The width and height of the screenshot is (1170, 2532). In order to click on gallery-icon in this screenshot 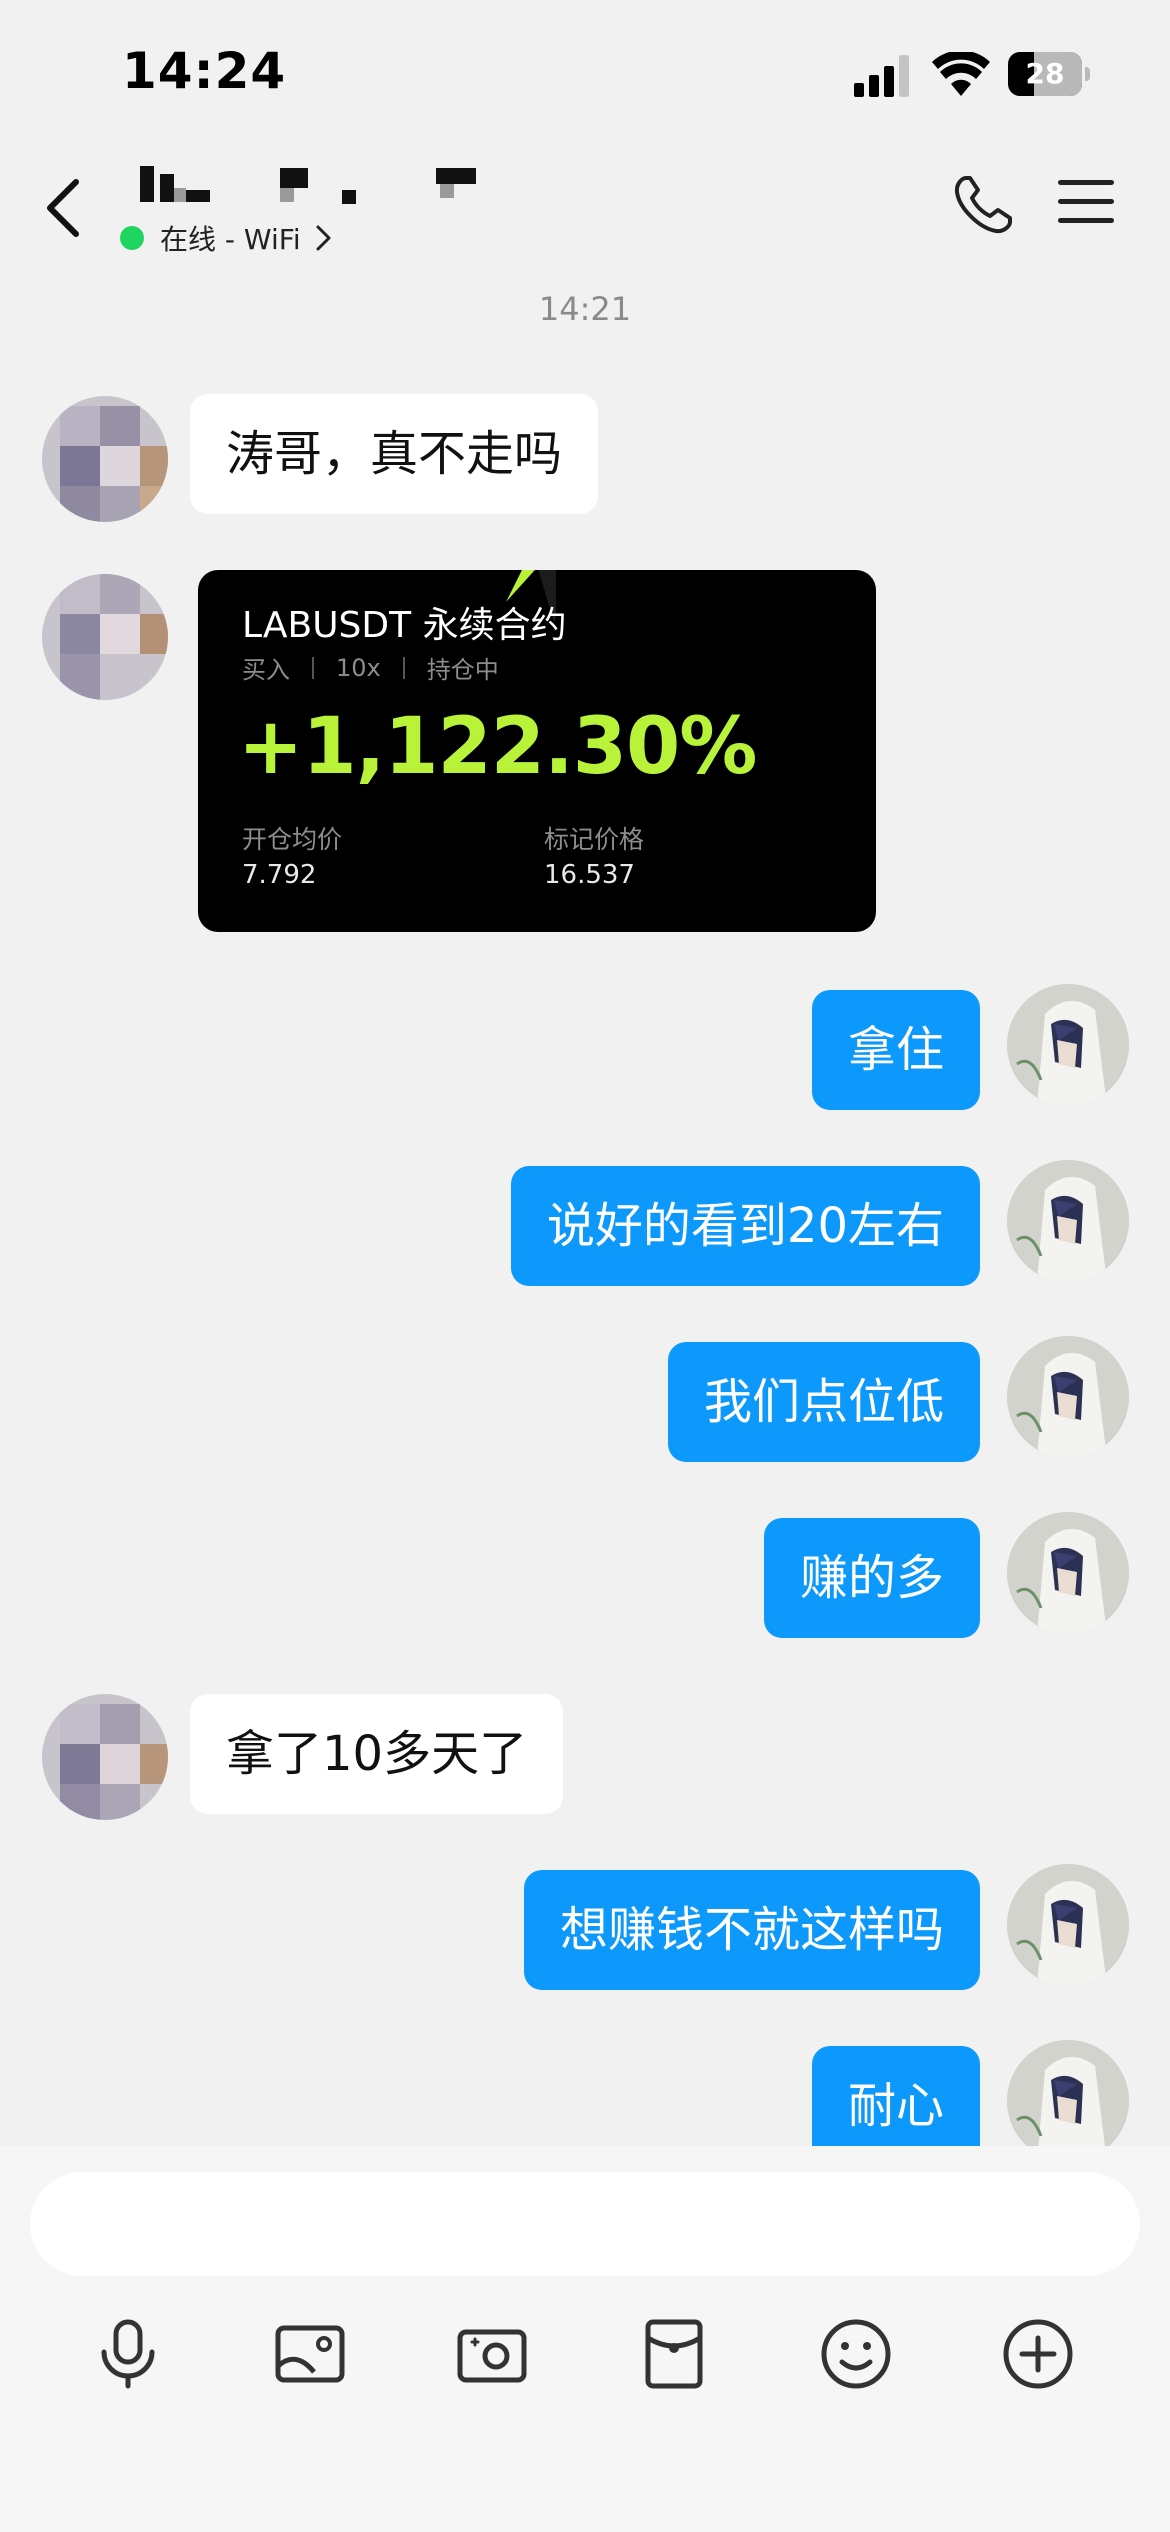, I will do `click(310, 2354)`.